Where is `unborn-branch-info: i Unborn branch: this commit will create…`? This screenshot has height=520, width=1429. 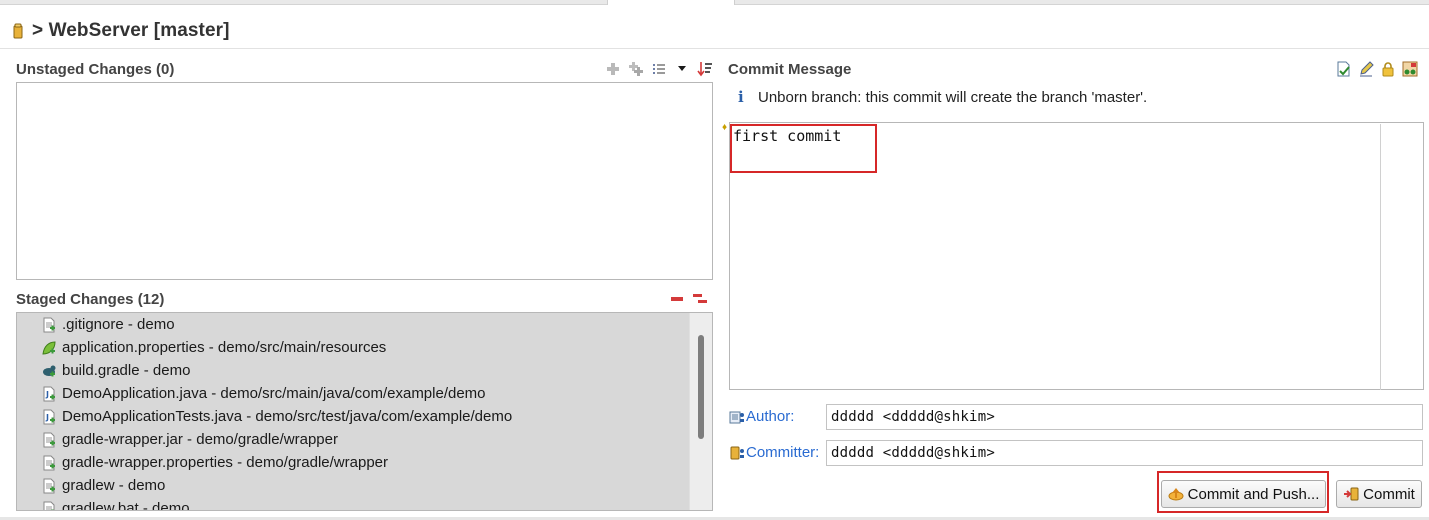
unborn-branch-info: i Unborn branch: this commit will create… is located at coordinates (942, 97).